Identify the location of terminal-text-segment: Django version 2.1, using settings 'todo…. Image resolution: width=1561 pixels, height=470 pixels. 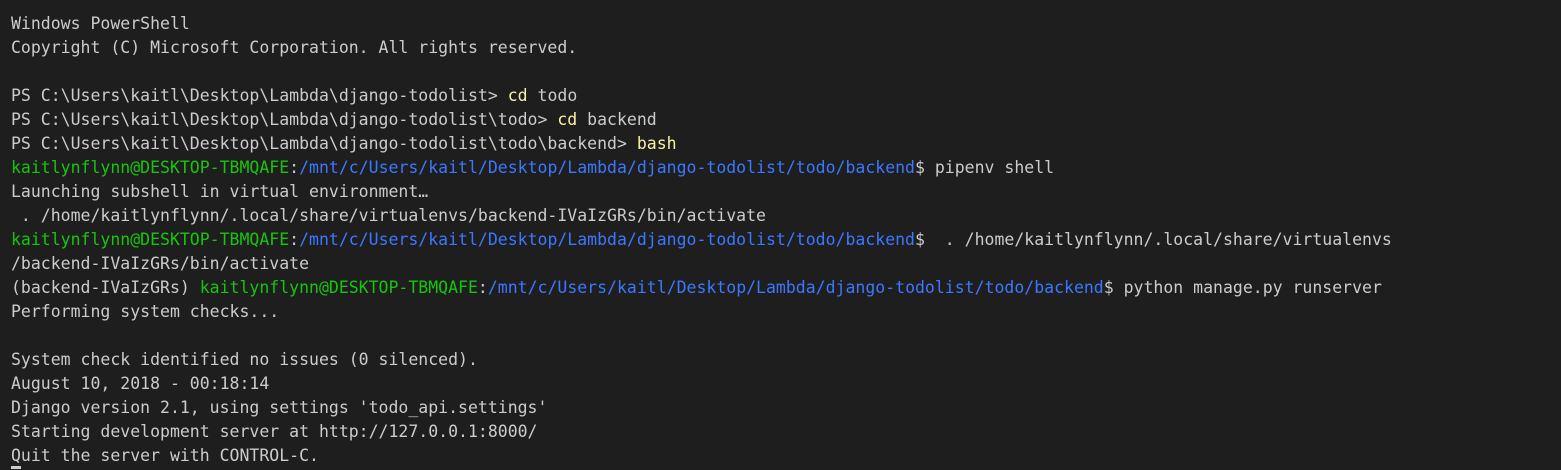
(279, 407).